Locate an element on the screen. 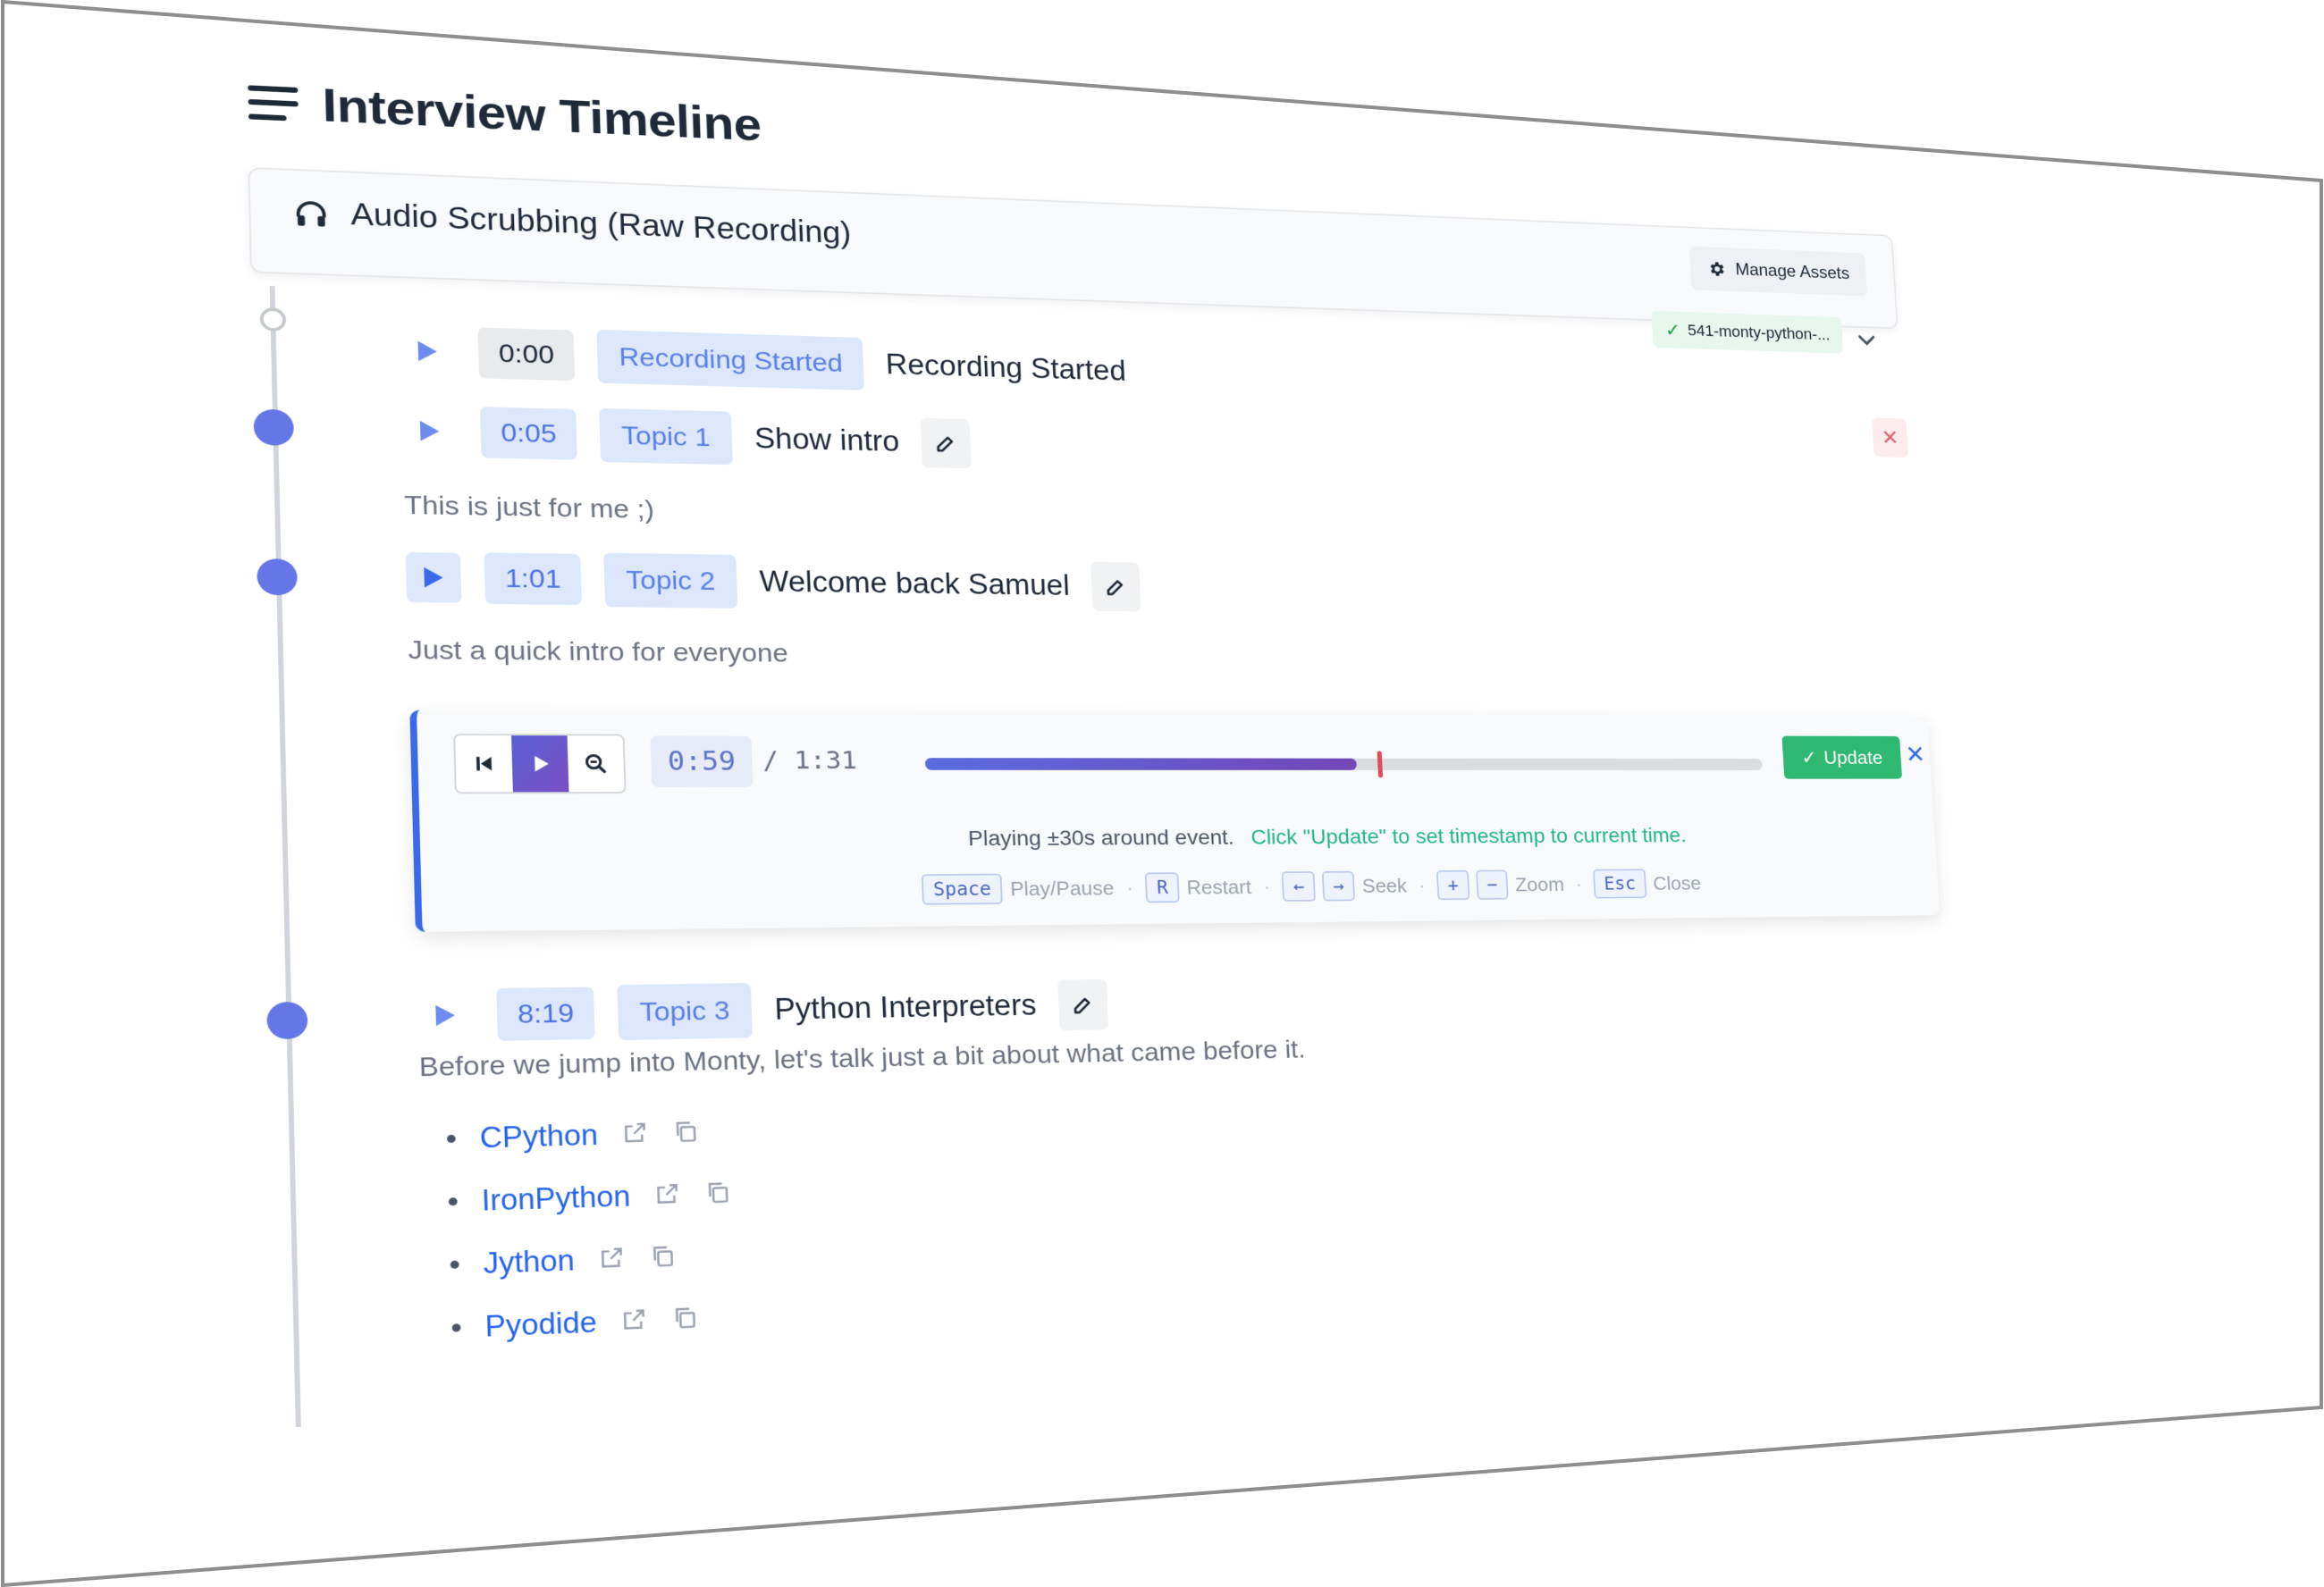 The width and height of the screenshot is (2324, 1587). current-time: 0:59 is located at coordinates (702, 761).